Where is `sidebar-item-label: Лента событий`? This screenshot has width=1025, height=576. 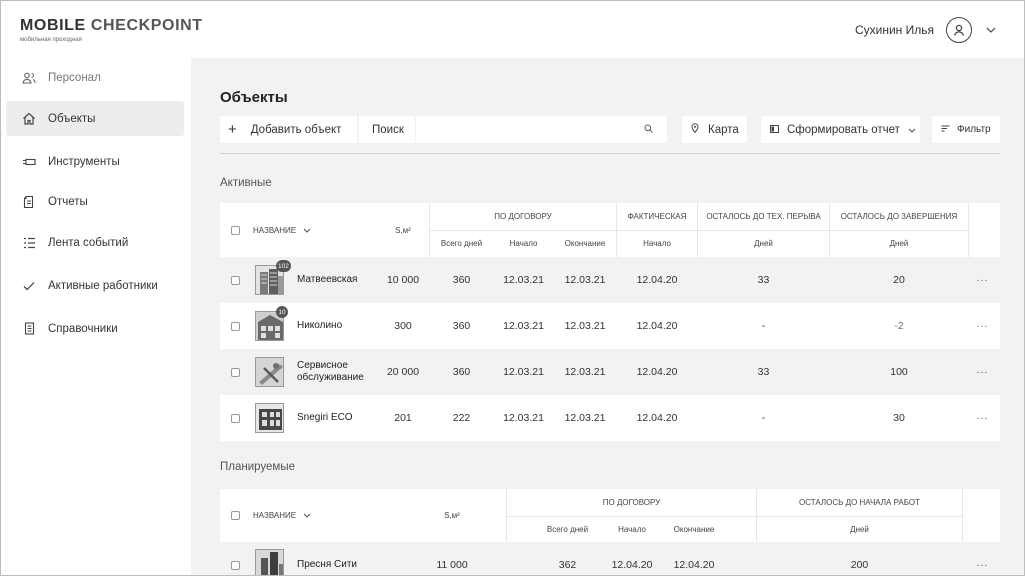
sidebar-item-label: Лента событий is located at coordinates (88, 242).